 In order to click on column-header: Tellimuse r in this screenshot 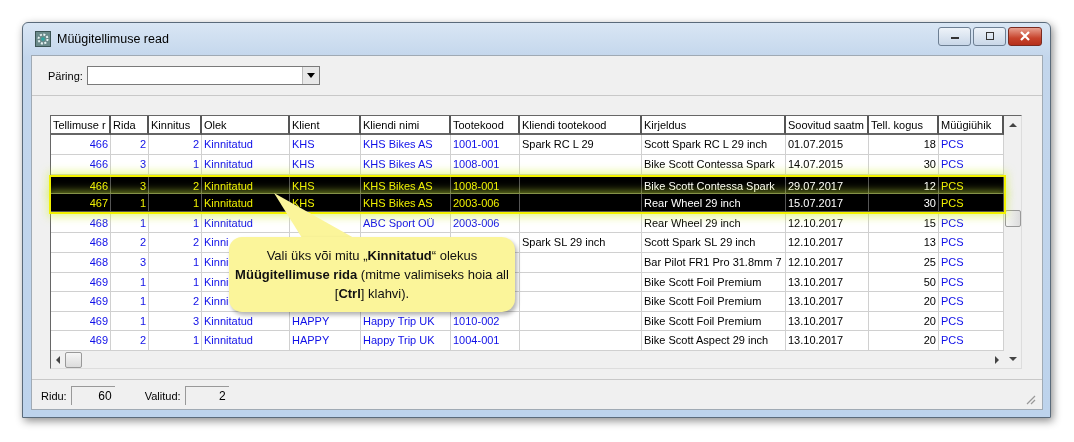, I will do `click(81, 126)`.